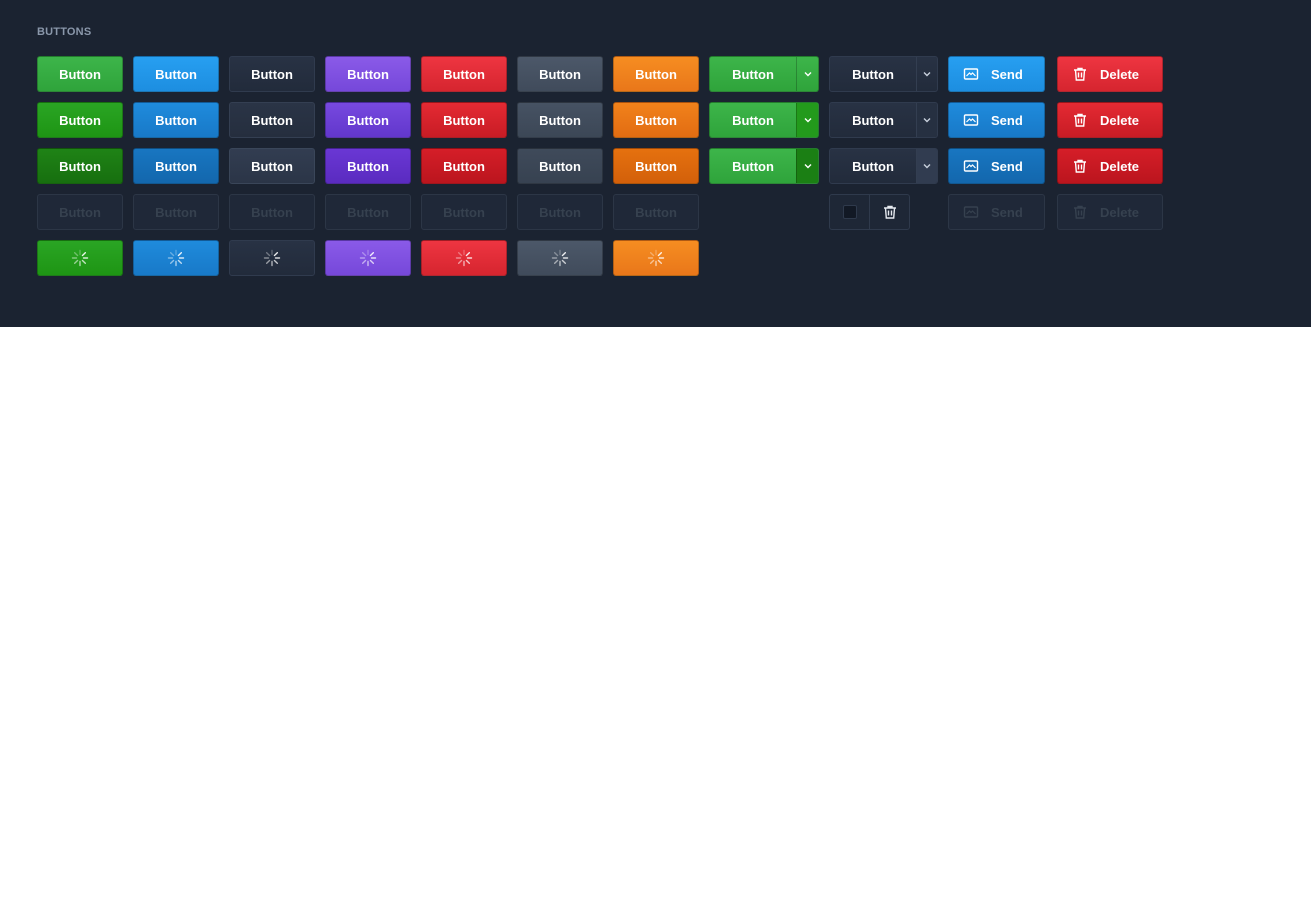  I want to click on delete-button: Delete, so click(1110, 74).